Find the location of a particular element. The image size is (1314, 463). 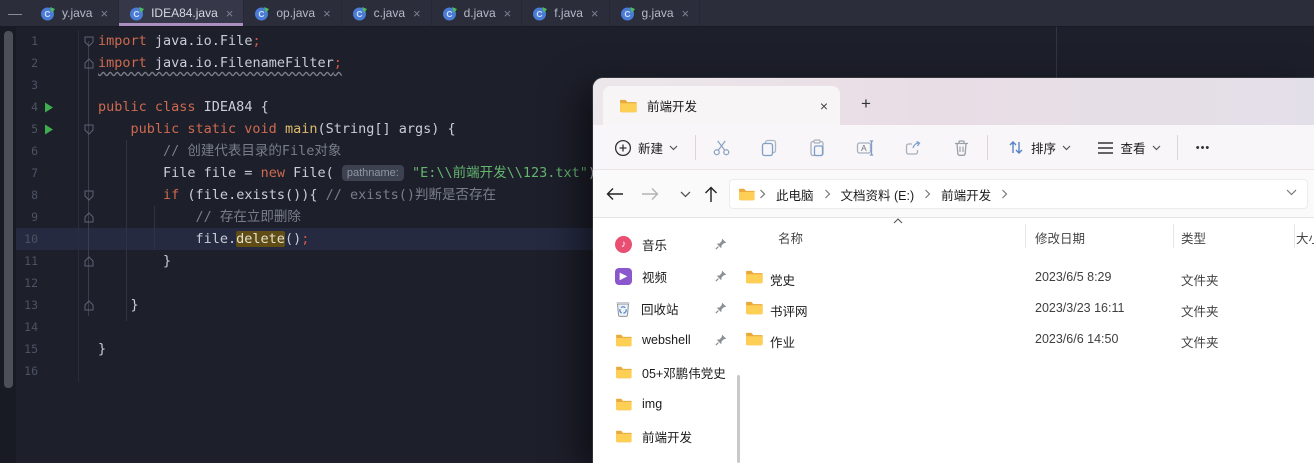

sidebar-item-label: webshell is located at coordinates (666, 340).